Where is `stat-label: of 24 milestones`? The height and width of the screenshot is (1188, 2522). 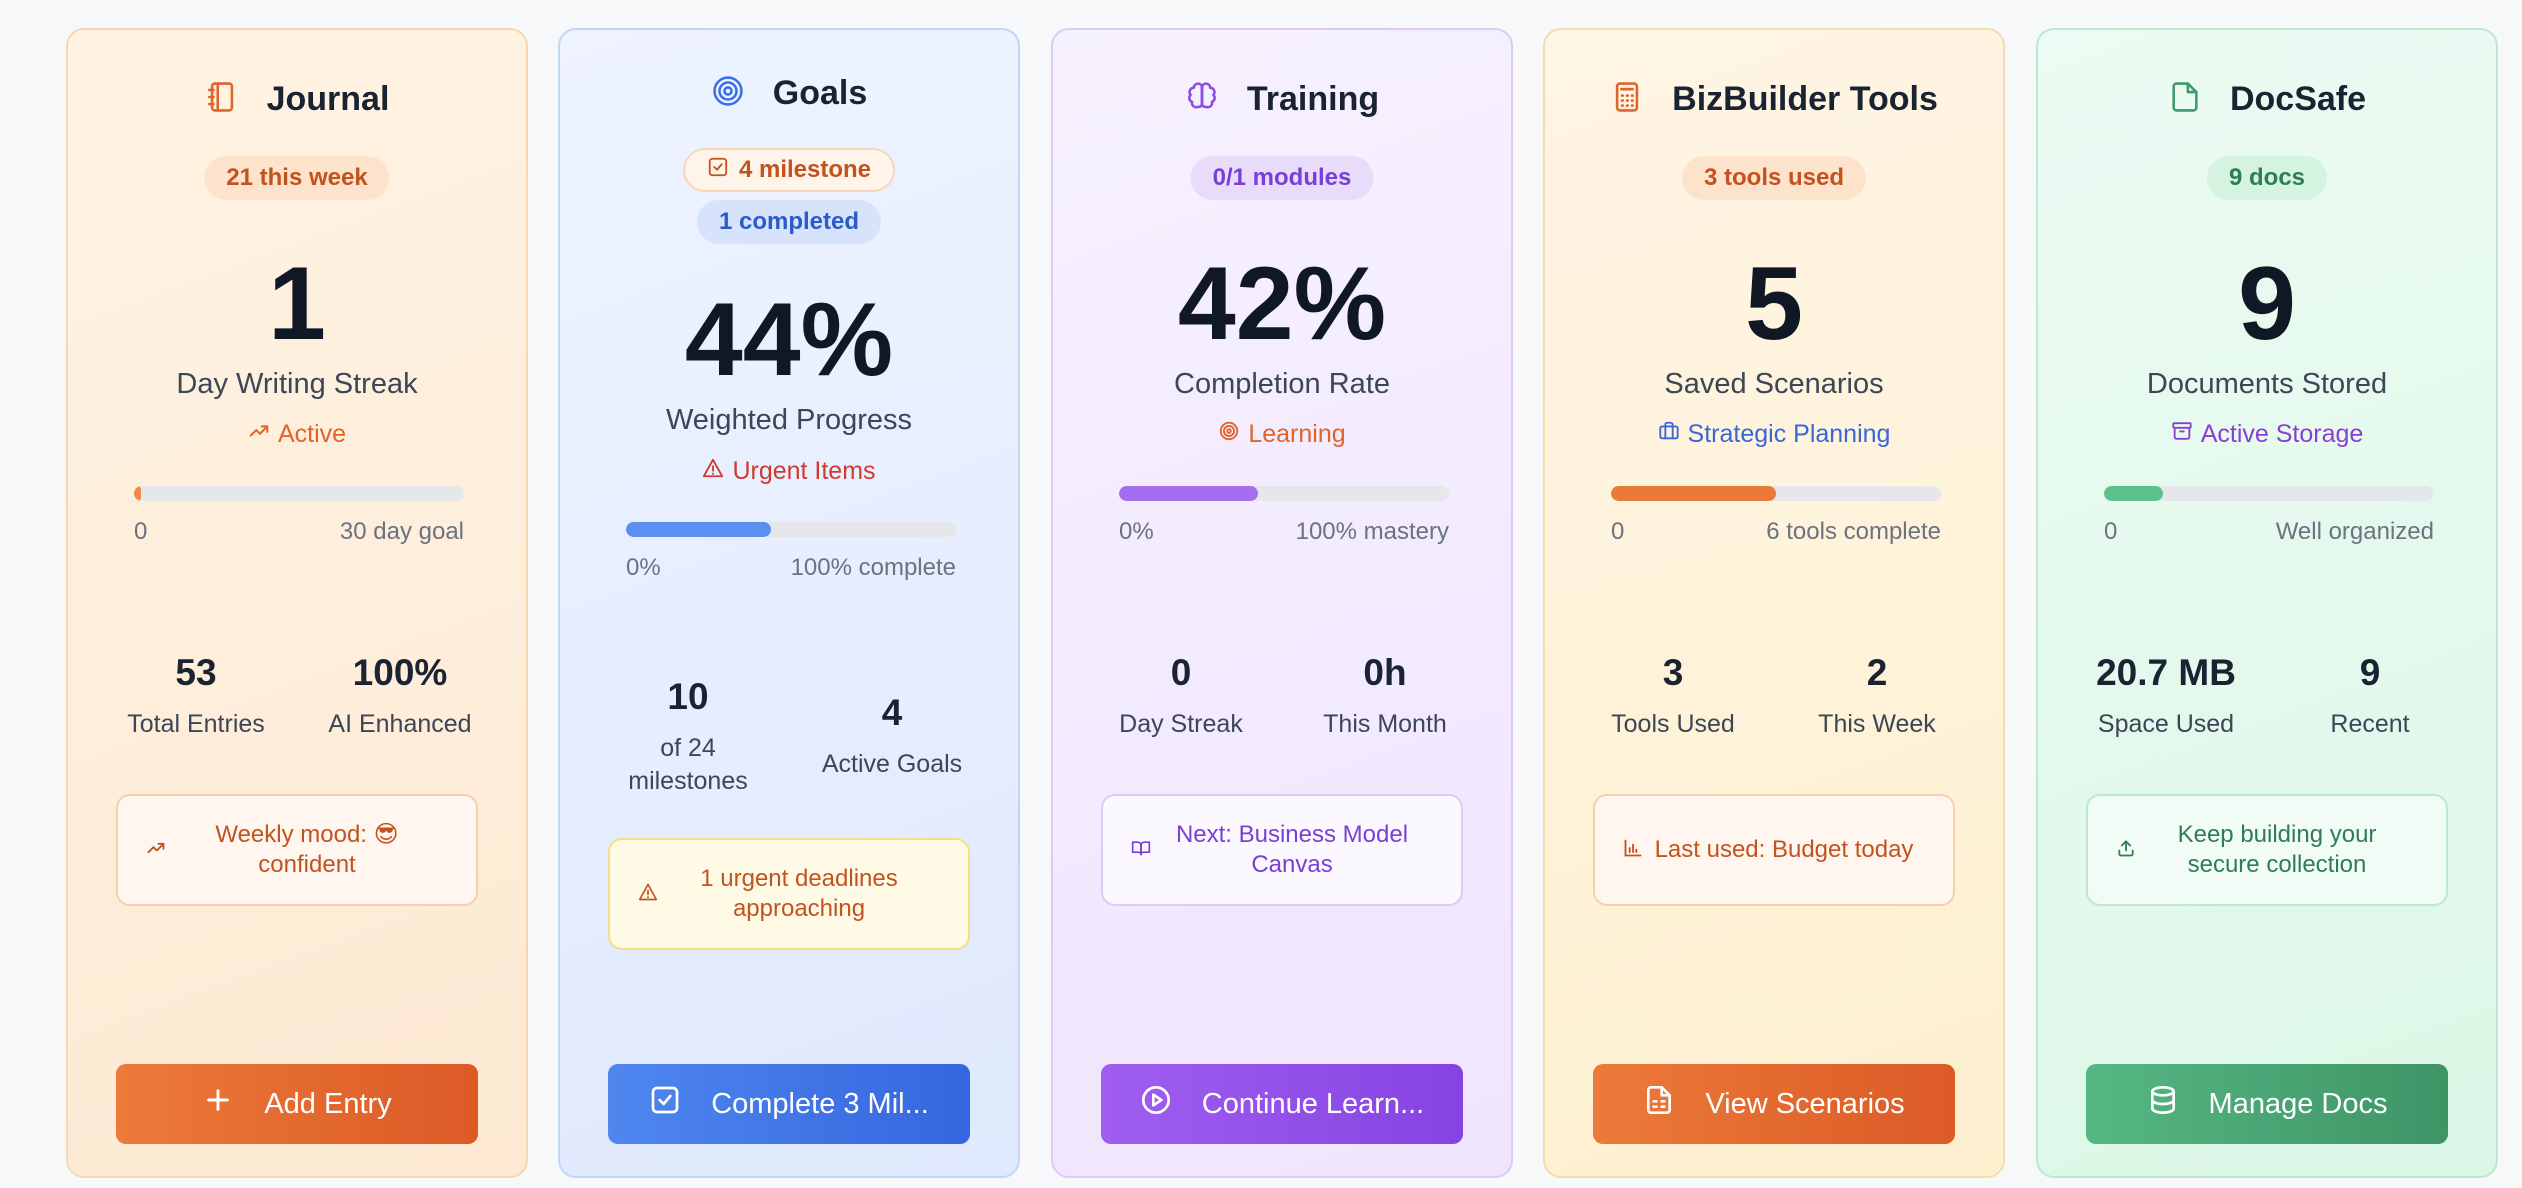 stat-label: of 24 milestones is located at coordinates (688, 764).